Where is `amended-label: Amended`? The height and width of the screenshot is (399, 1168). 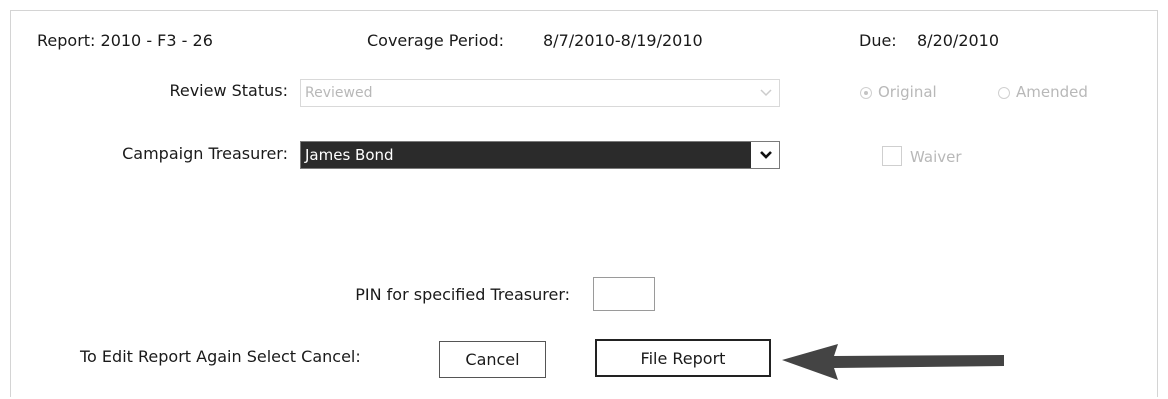 amended-label: Amended is located at coordinates (1052, 92).